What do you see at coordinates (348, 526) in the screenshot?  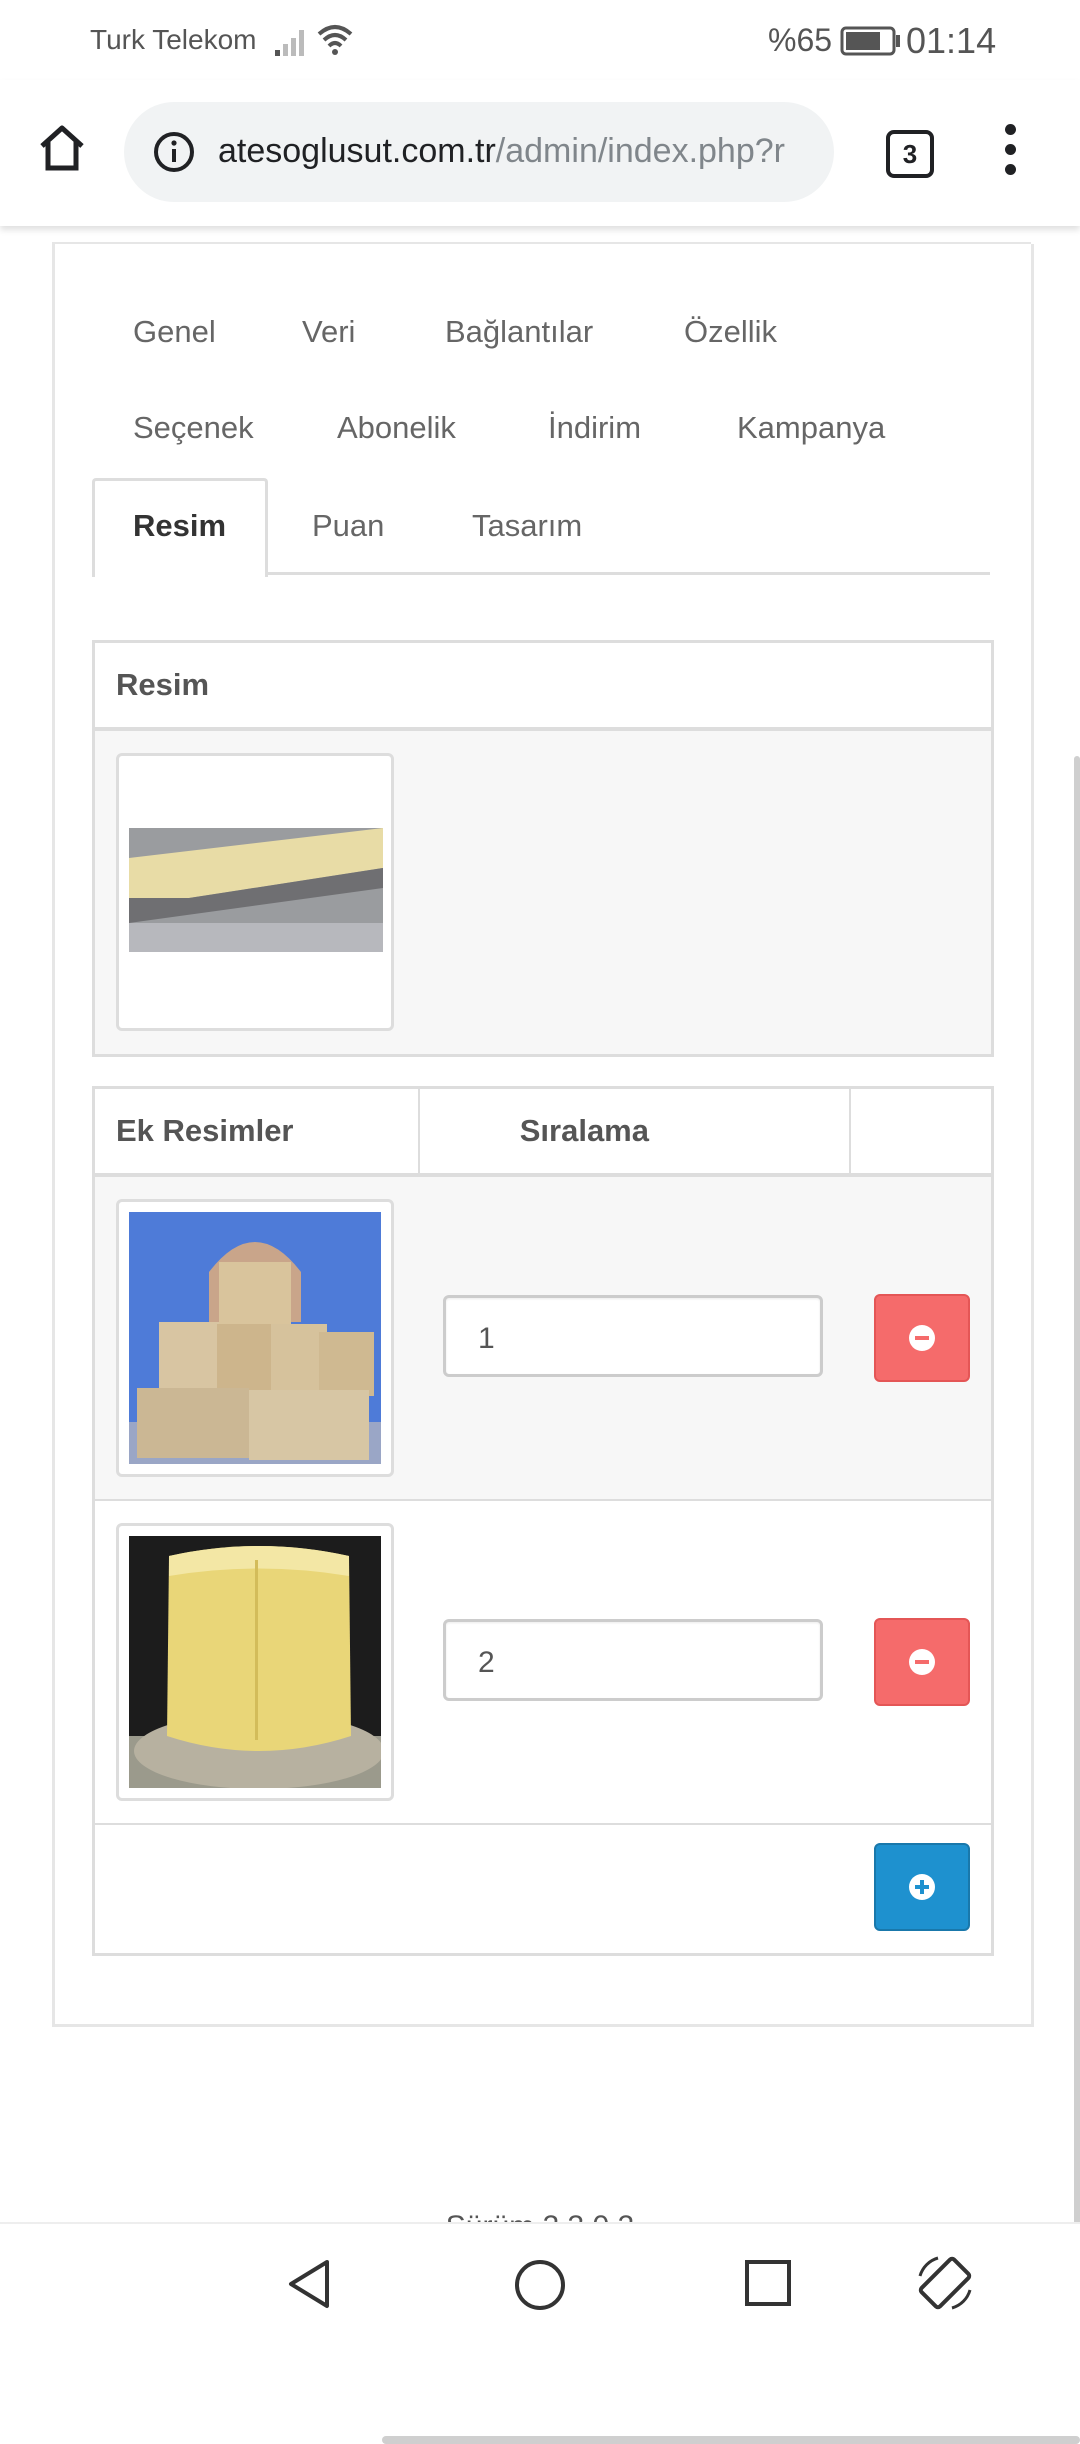 I see `tab-puan: Puan` at bounding box center [348, 526].